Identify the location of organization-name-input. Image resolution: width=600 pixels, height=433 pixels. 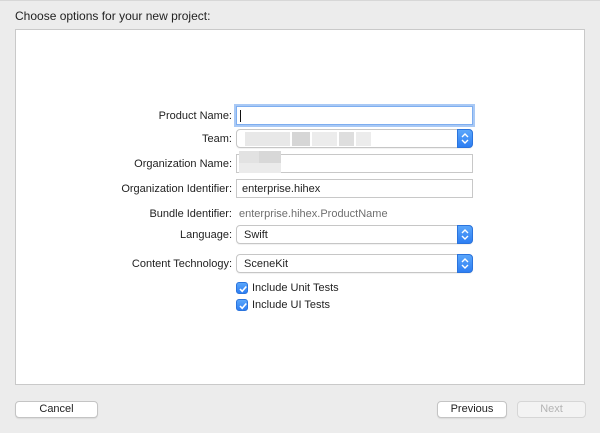
(354, 162).